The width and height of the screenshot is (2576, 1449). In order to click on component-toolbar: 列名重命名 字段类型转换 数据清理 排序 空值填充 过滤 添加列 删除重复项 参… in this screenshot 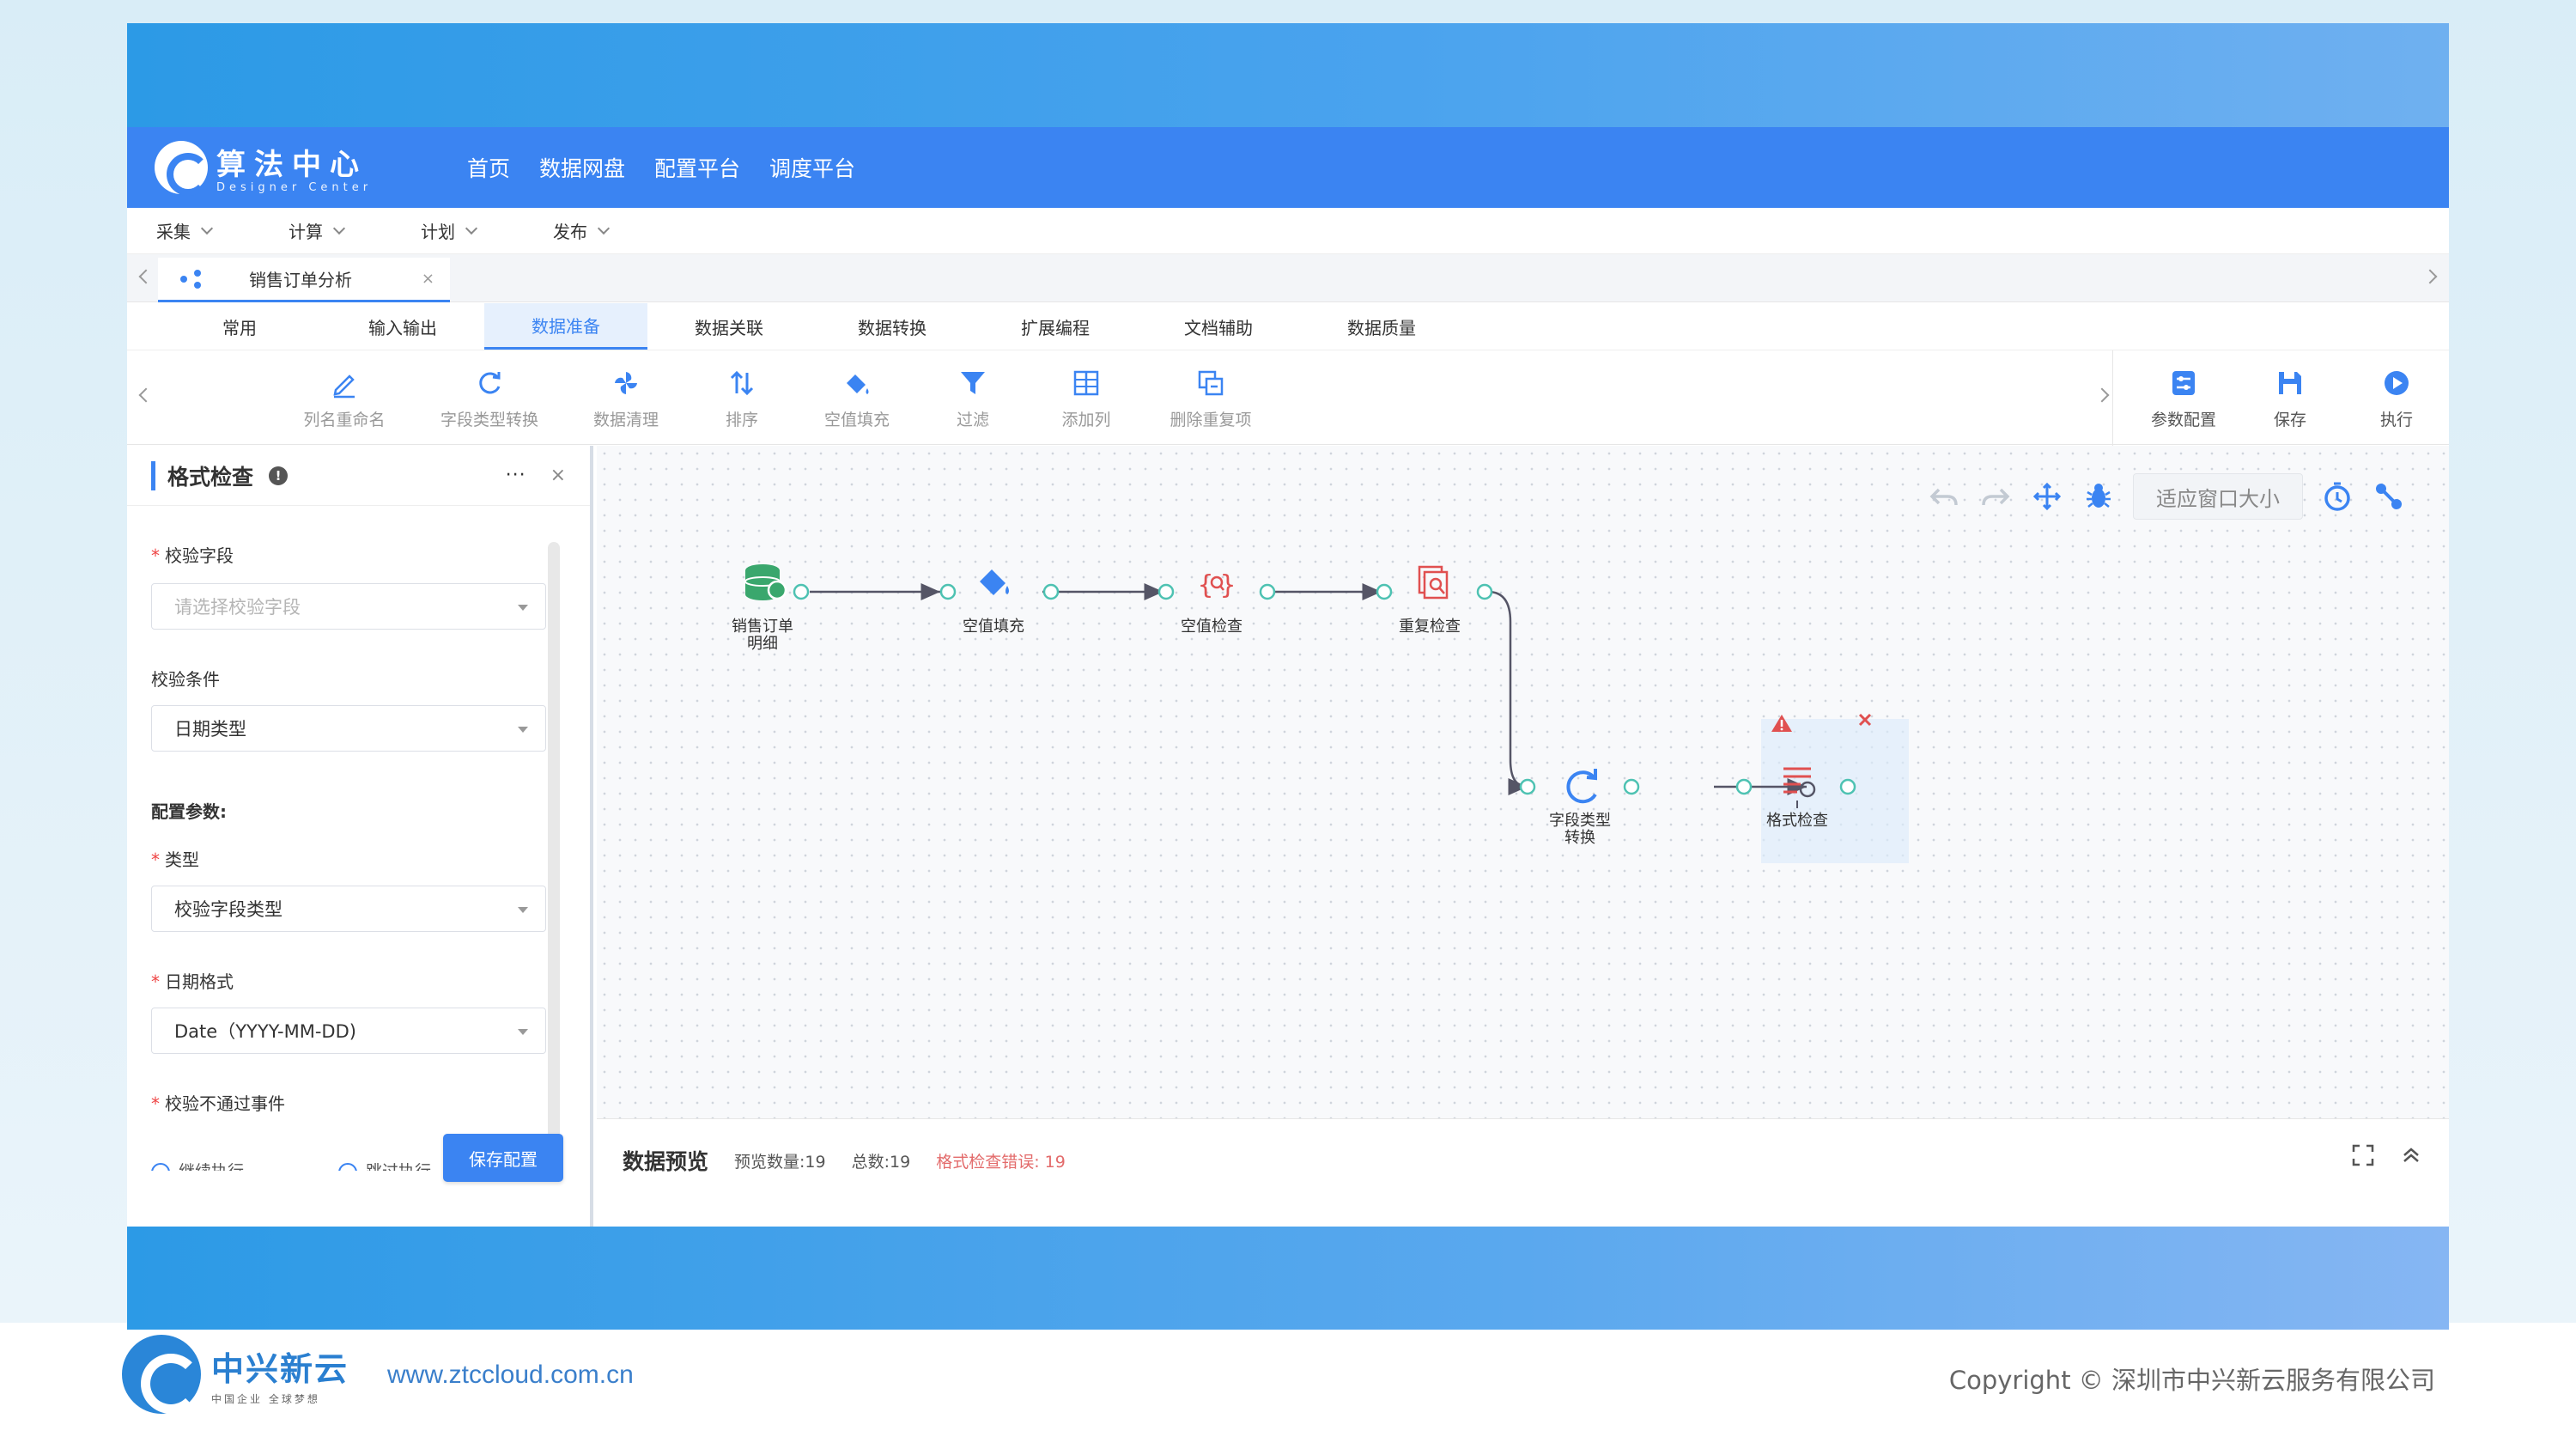, I will do `click(1288, 398)`.